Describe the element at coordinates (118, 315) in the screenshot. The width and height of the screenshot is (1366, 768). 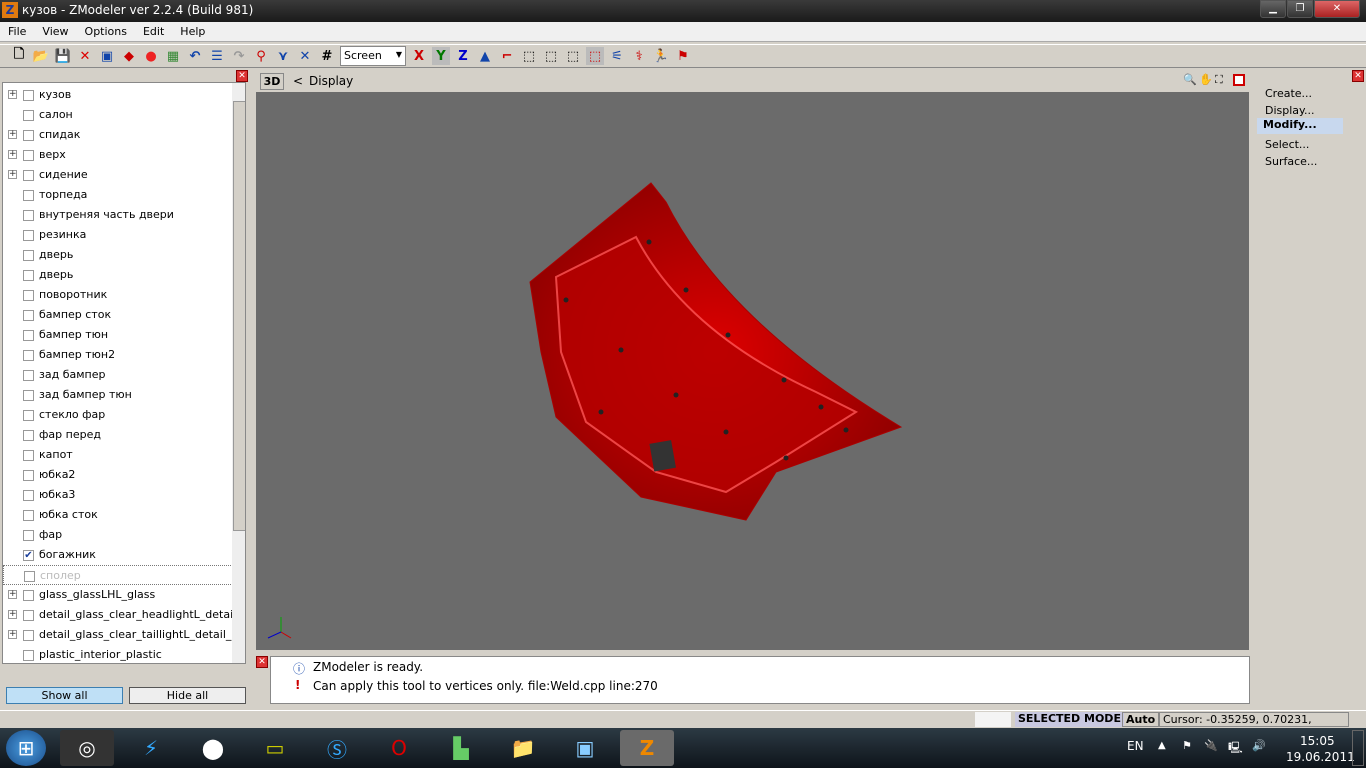
I see `tree-item: бампер сток` at that location.